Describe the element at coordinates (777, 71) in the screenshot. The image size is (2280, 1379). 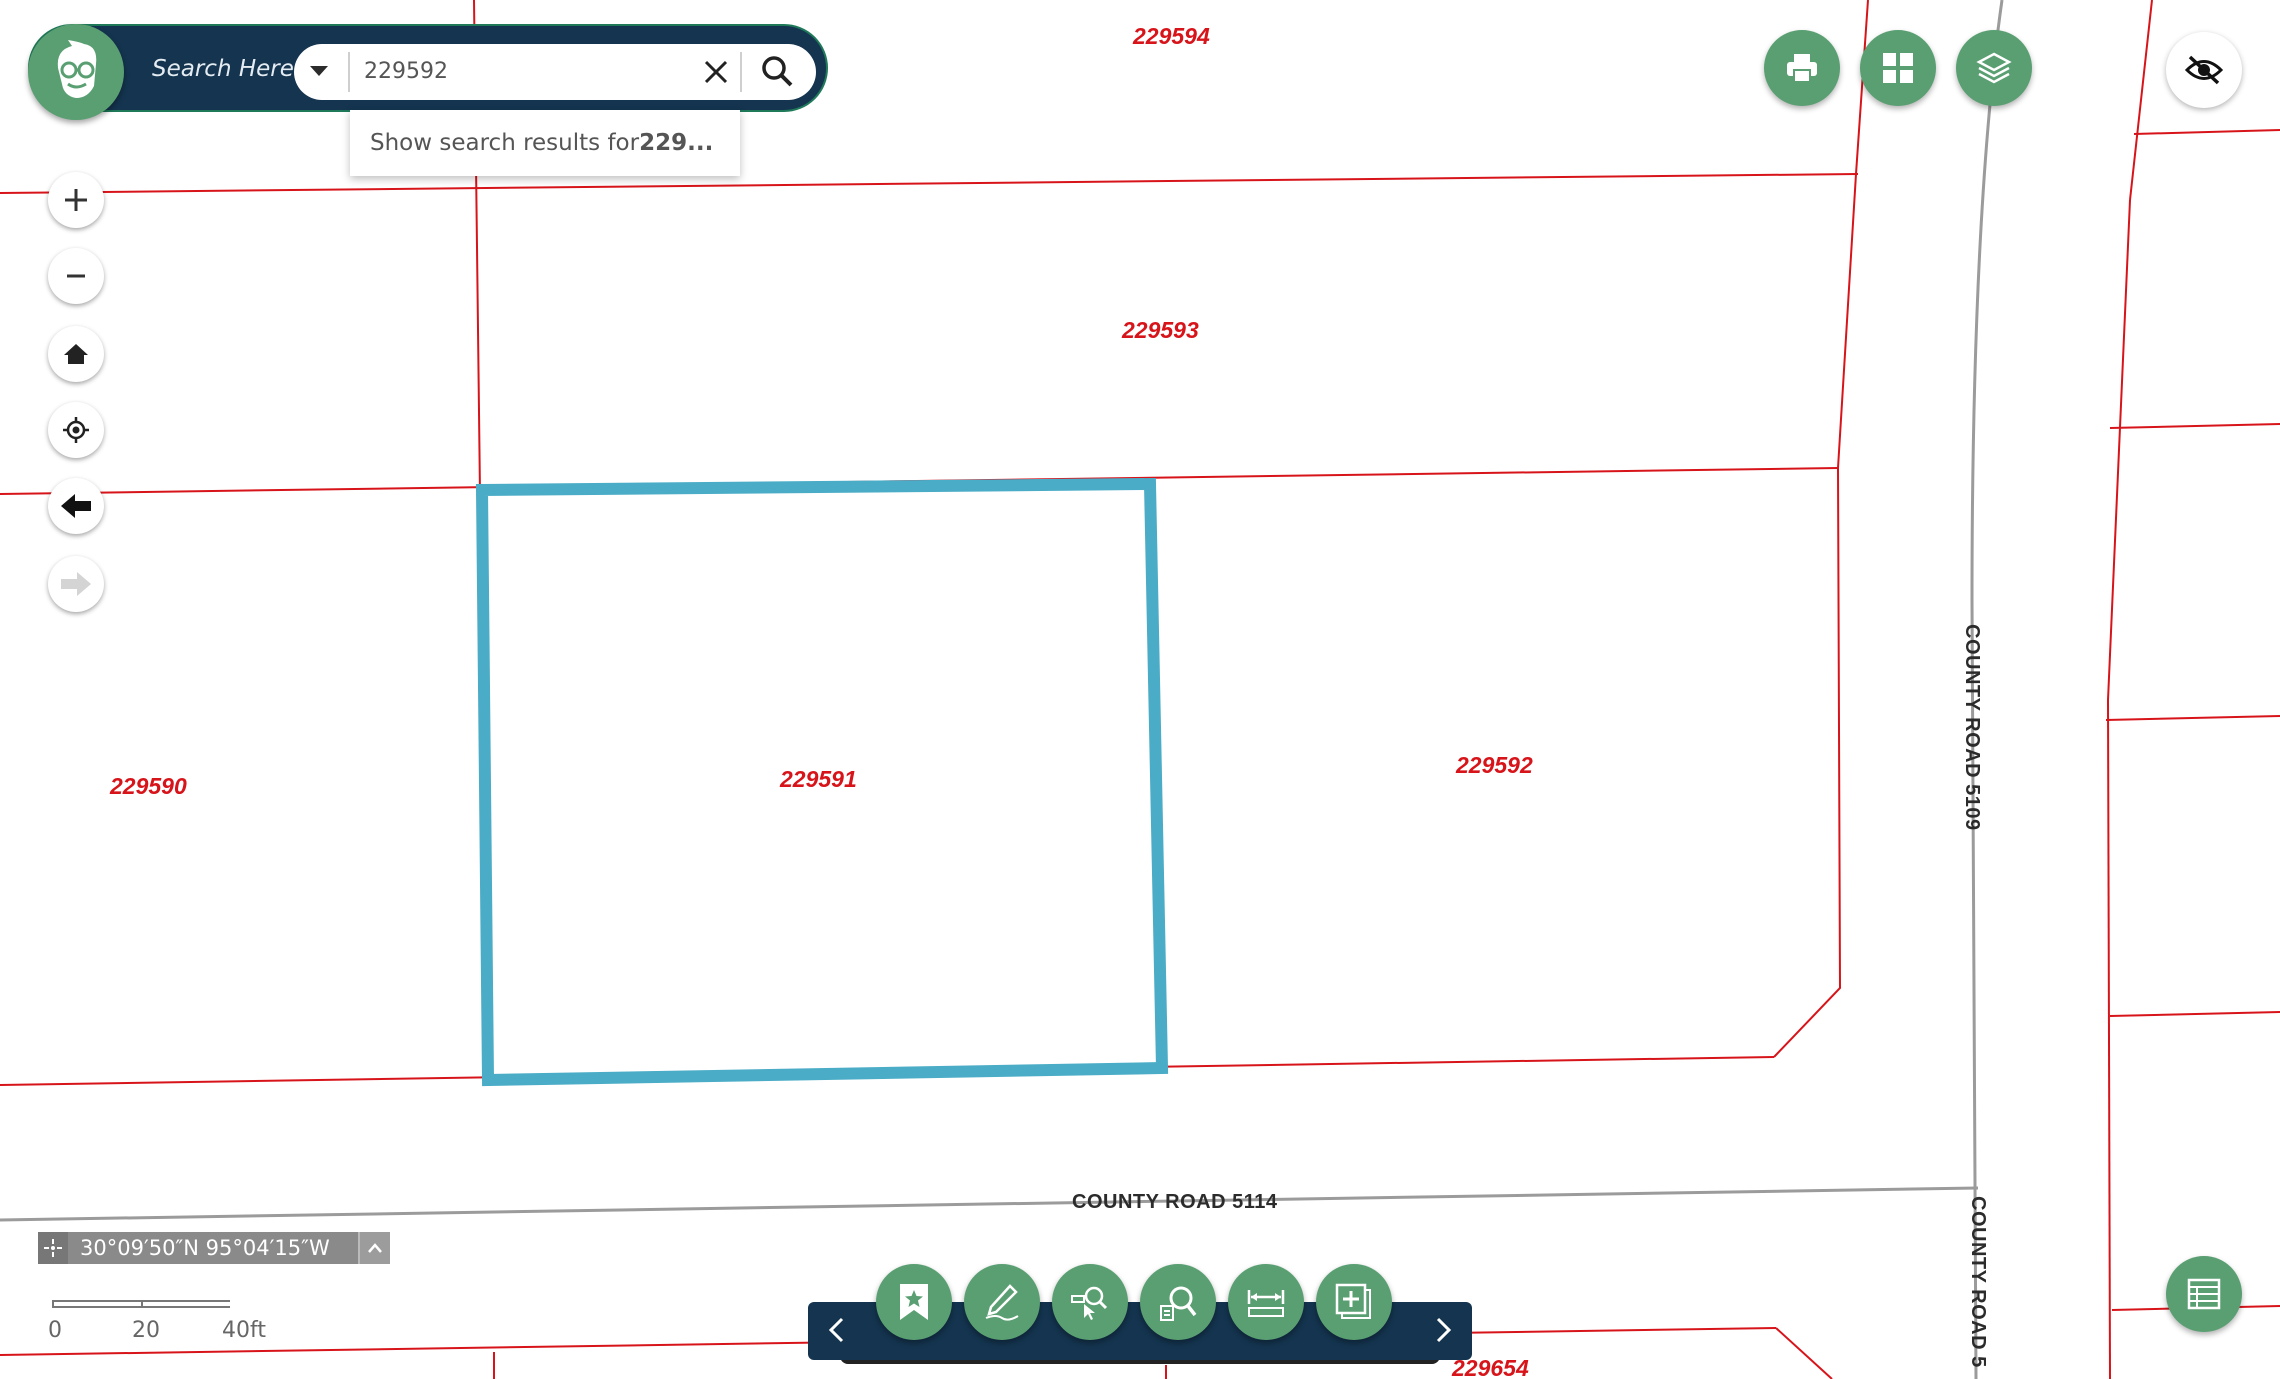
I see `search-icon` at that location.